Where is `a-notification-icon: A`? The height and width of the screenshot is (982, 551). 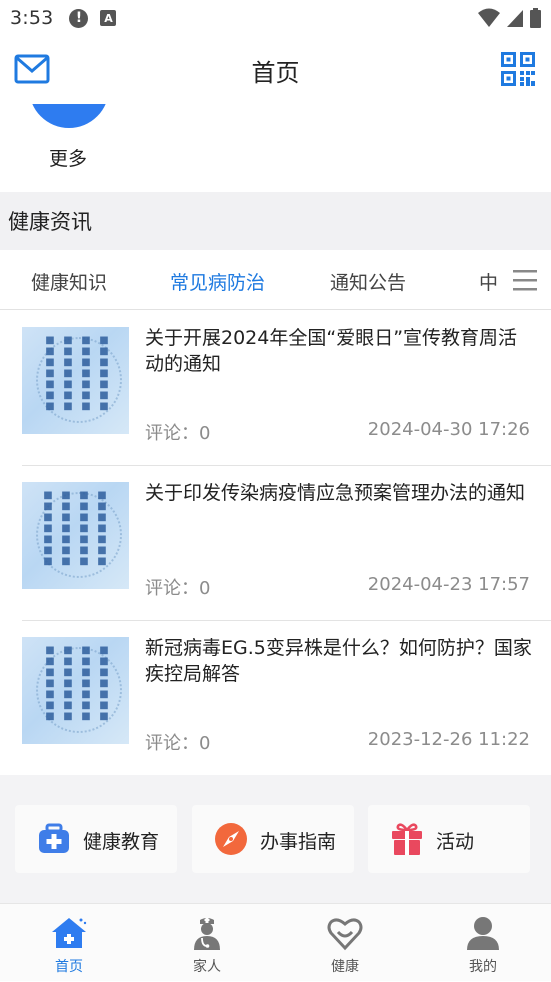
a-notification-icon: A is located at coordinates (108, 18).